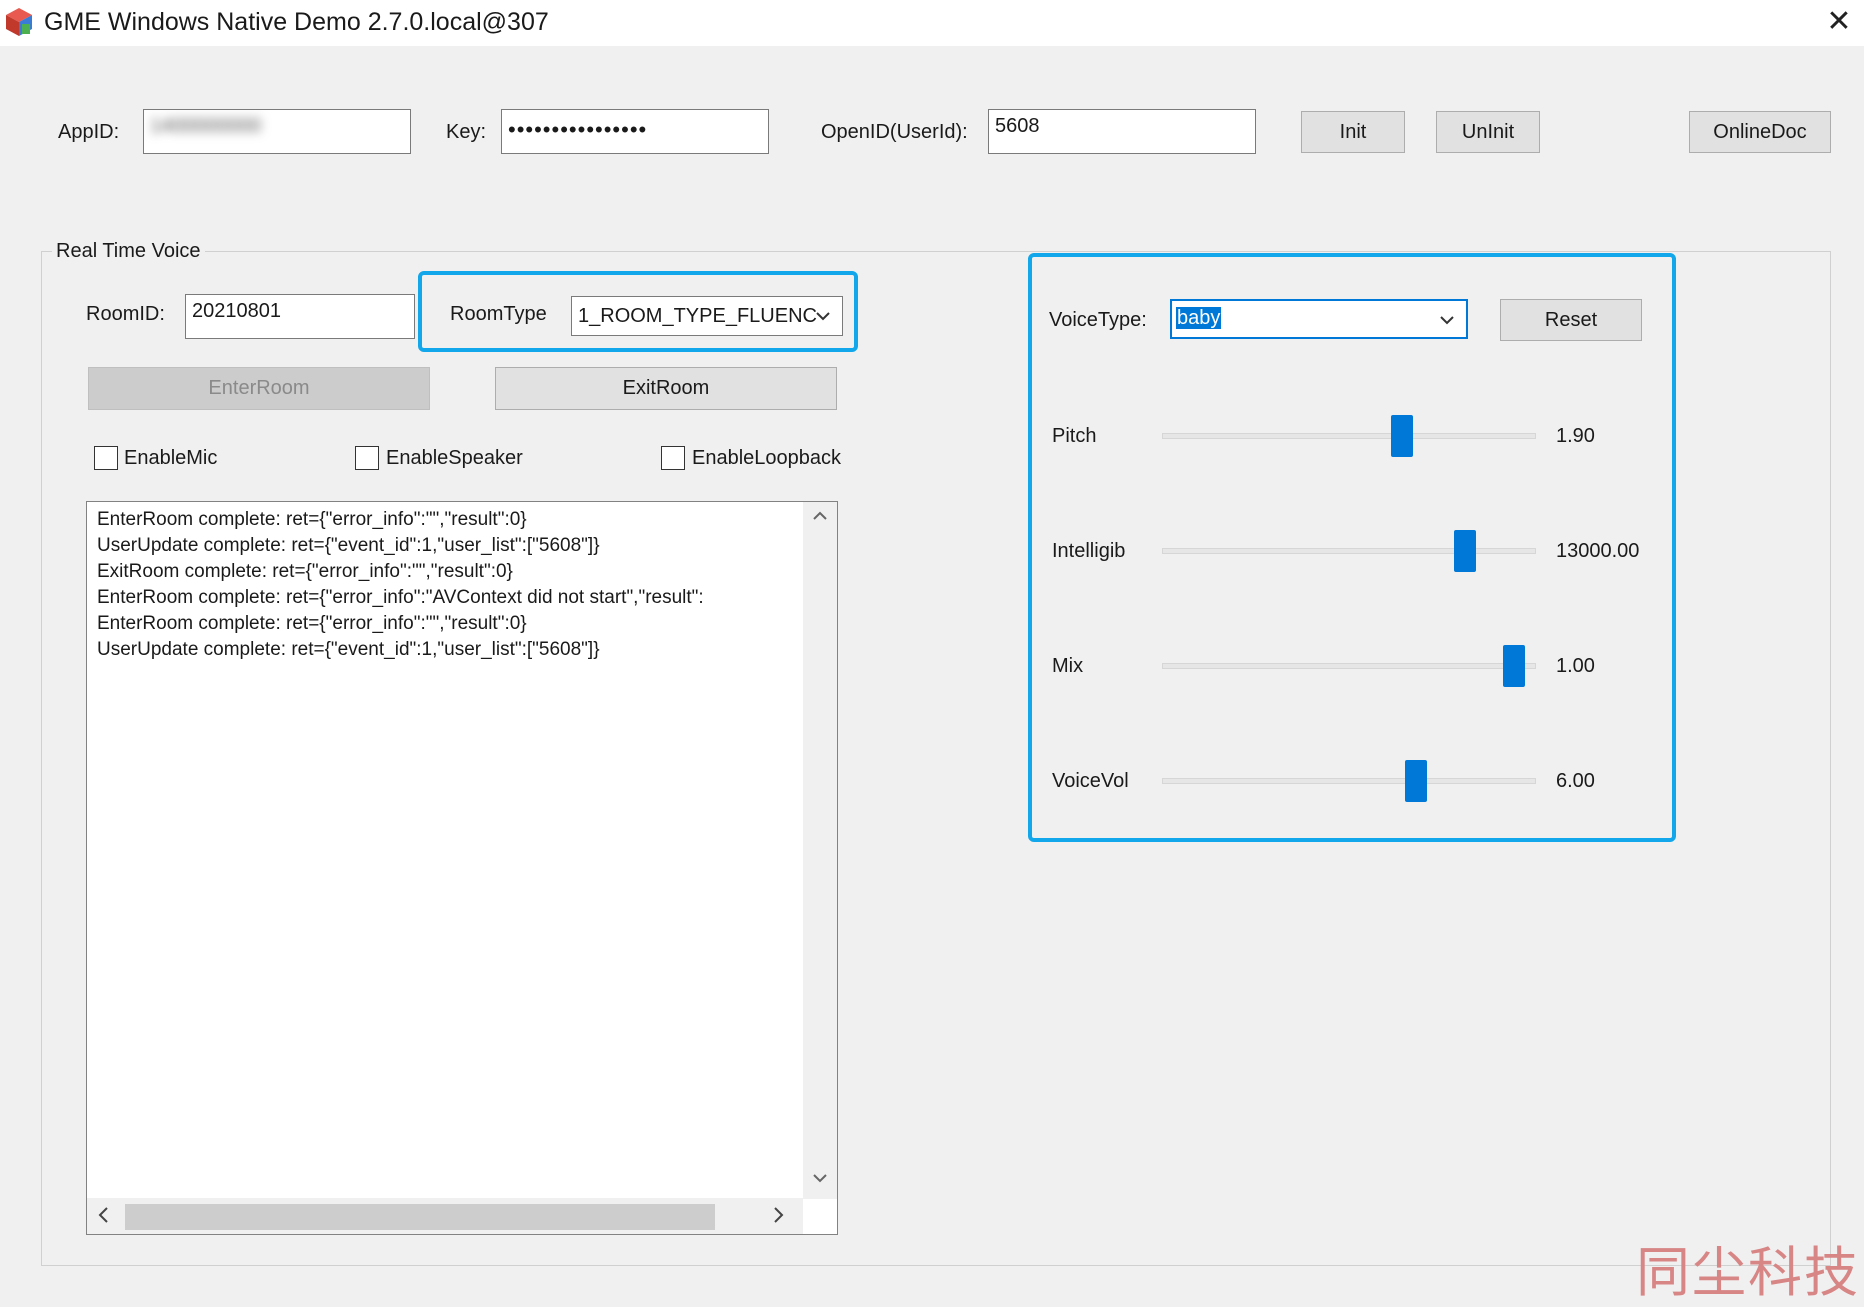  What do you see at coordinates (1074, 436) in the screenshot?
I see `pitch-label: Pitch` at bounding box center [1074, 436].